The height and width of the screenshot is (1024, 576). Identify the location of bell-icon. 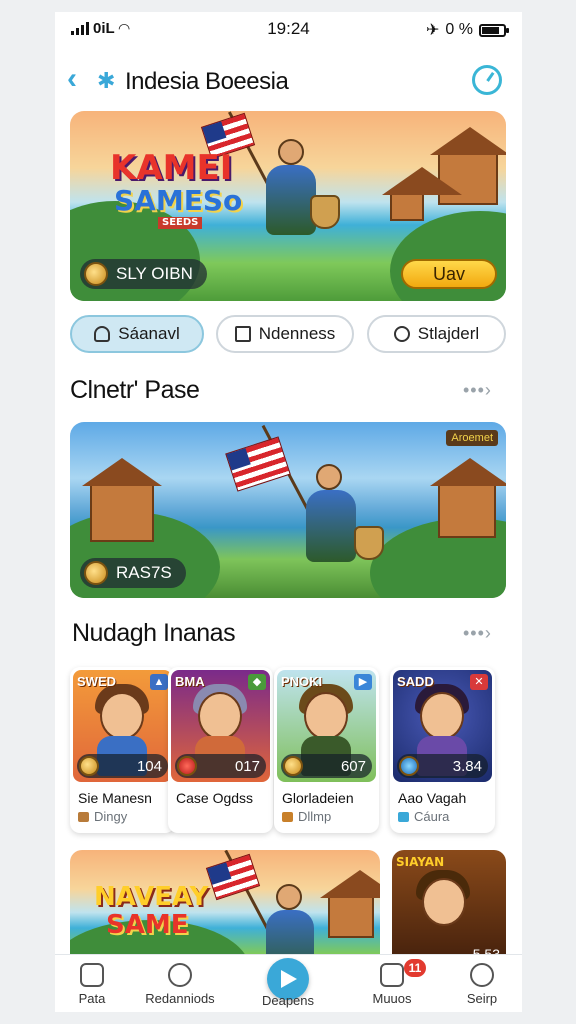
(102, 334).